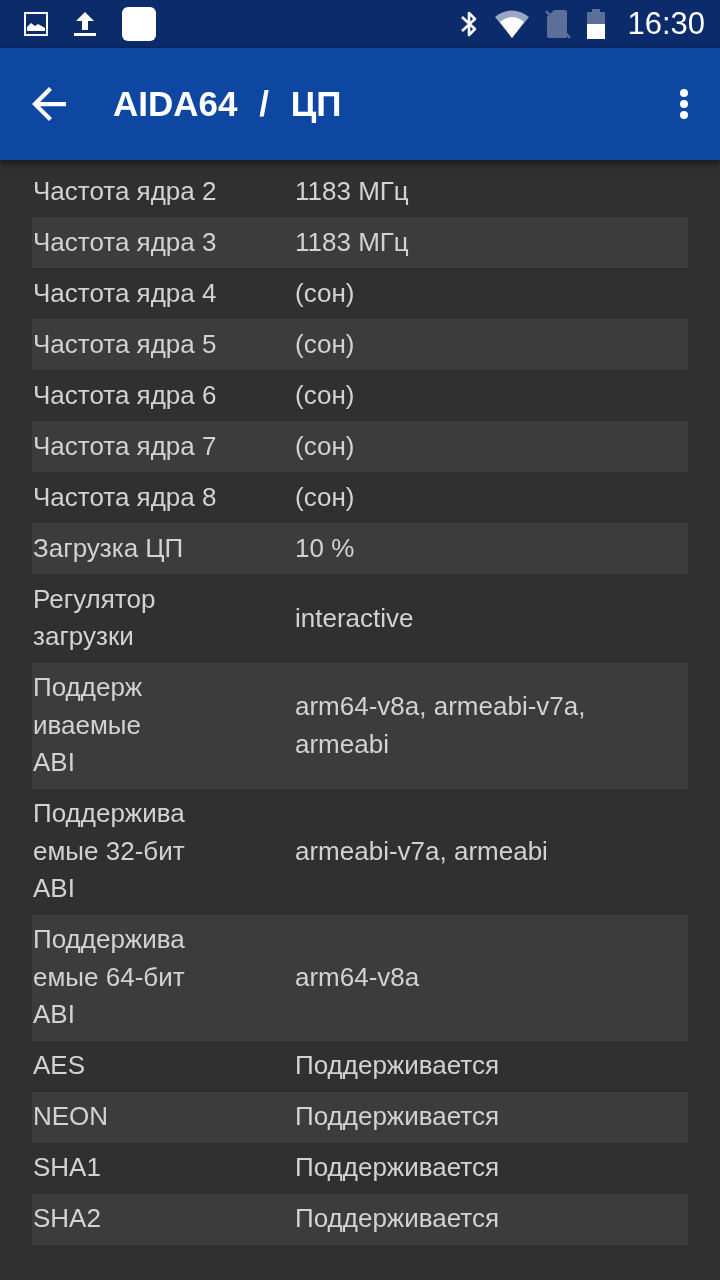  What do you see at coordinates (85, 24) in the screenshot?
I see `upload-icon` at bounding box center [85, 24].